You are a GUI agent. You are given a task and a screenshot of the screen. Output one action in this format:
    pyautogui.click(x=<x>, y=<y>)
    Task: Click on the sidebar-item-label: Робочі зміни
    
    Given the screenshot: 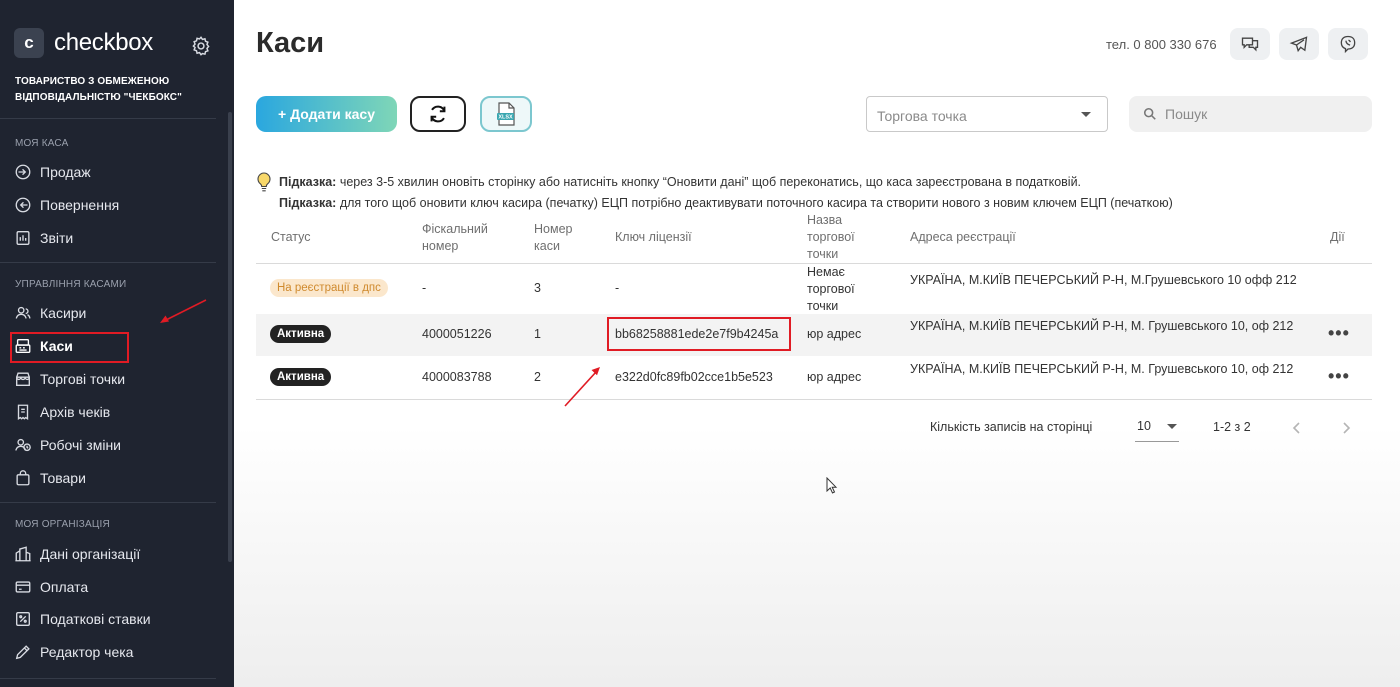 What is the action you would take?
    pyautogui.click(x=81, y=445)
    